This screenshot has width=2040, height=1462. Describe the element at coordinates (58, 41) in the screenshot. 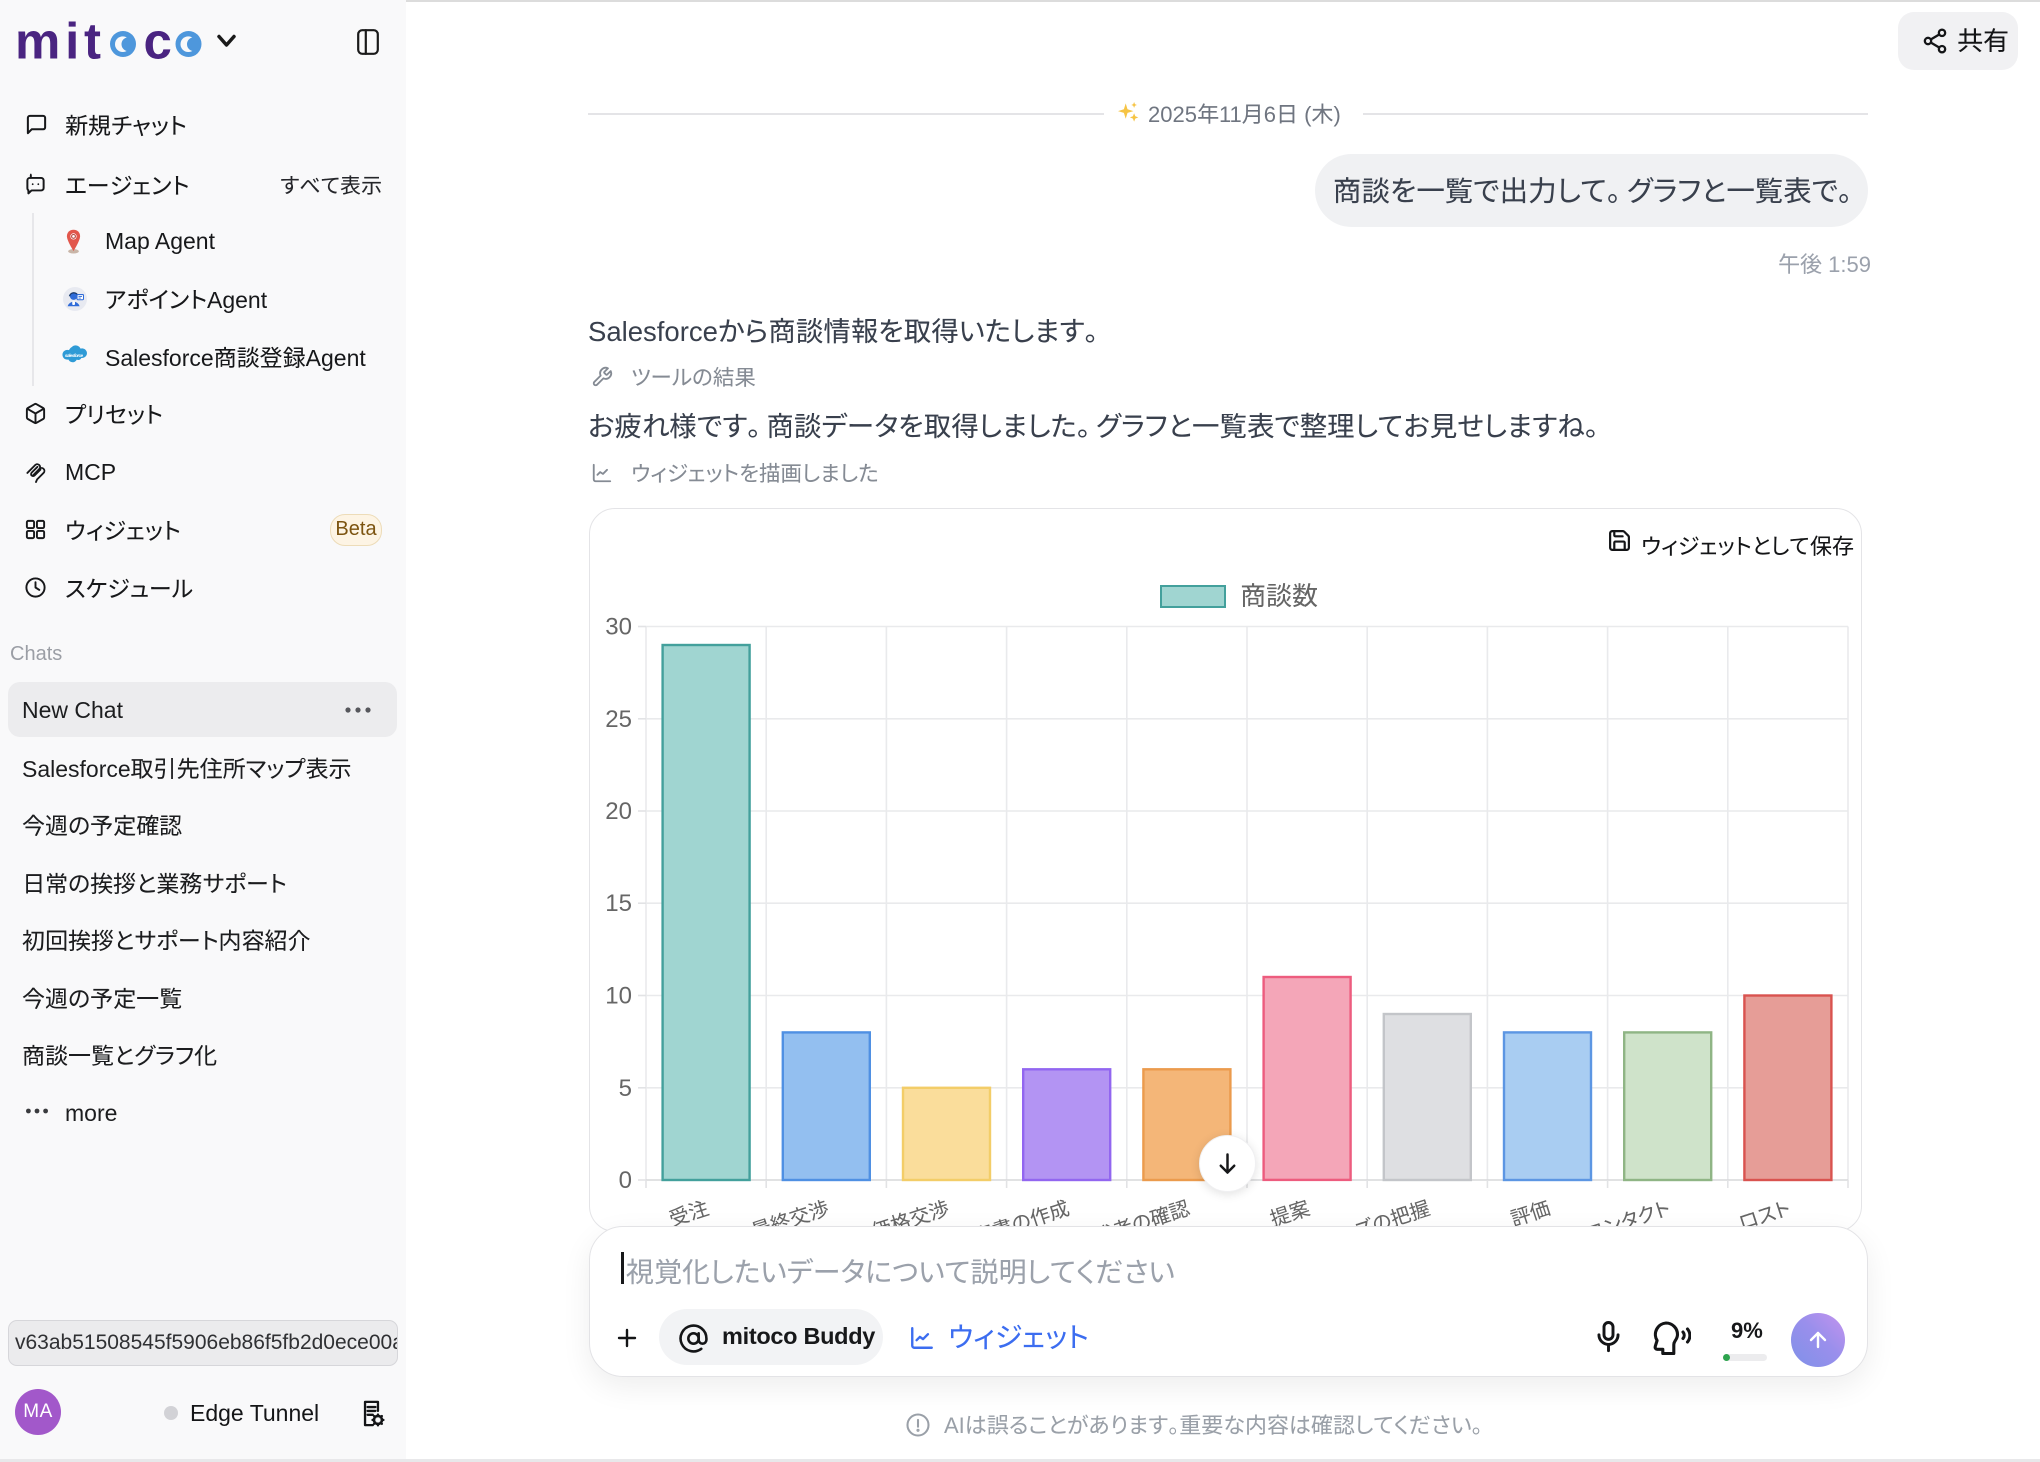

I see `svg-text: mit` at that location.